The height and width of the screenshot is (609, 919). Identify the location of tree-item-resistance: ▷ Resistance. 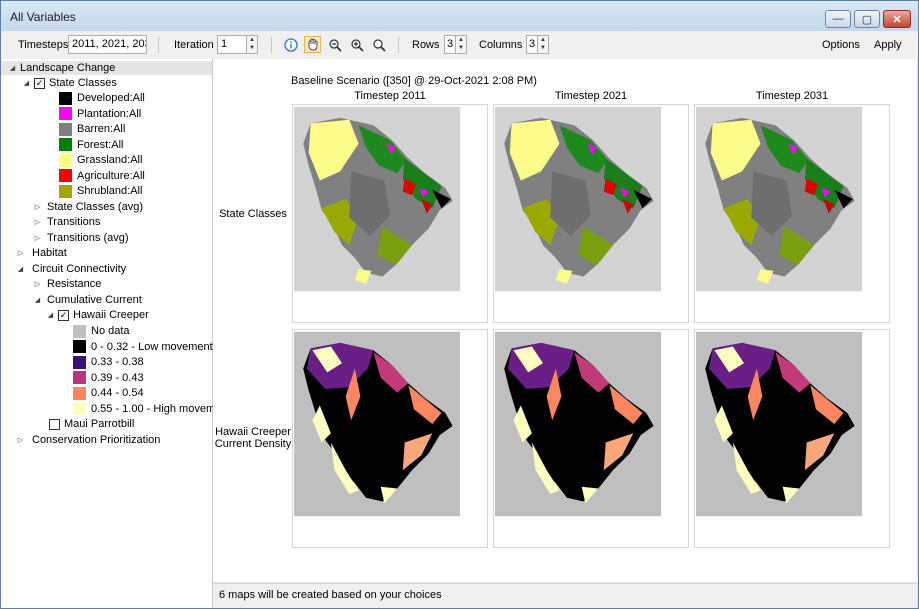
(67, 284).